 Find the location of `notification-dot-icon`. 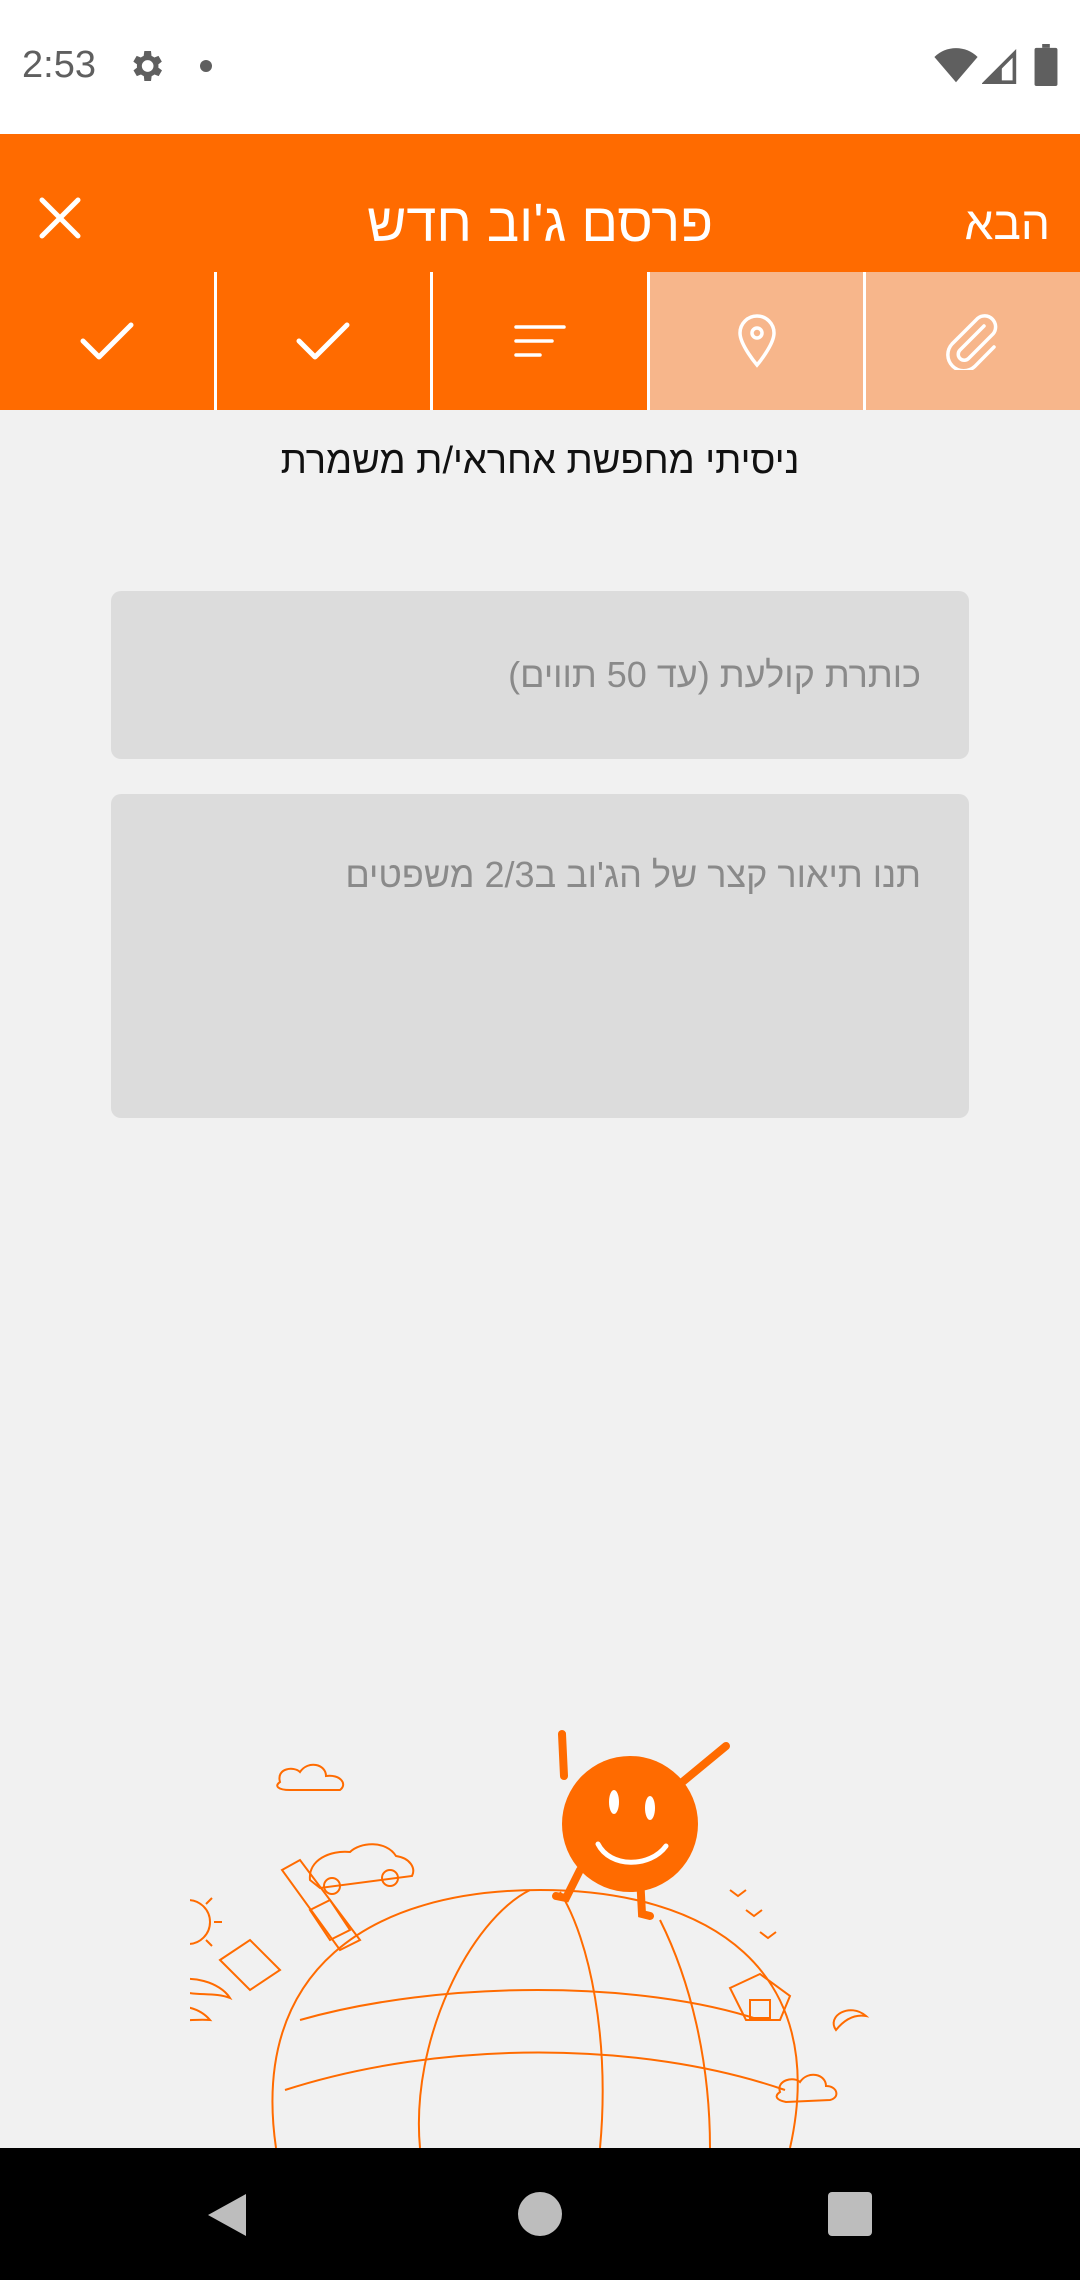

notification-dot-icon is located at coordinates (206, 66).